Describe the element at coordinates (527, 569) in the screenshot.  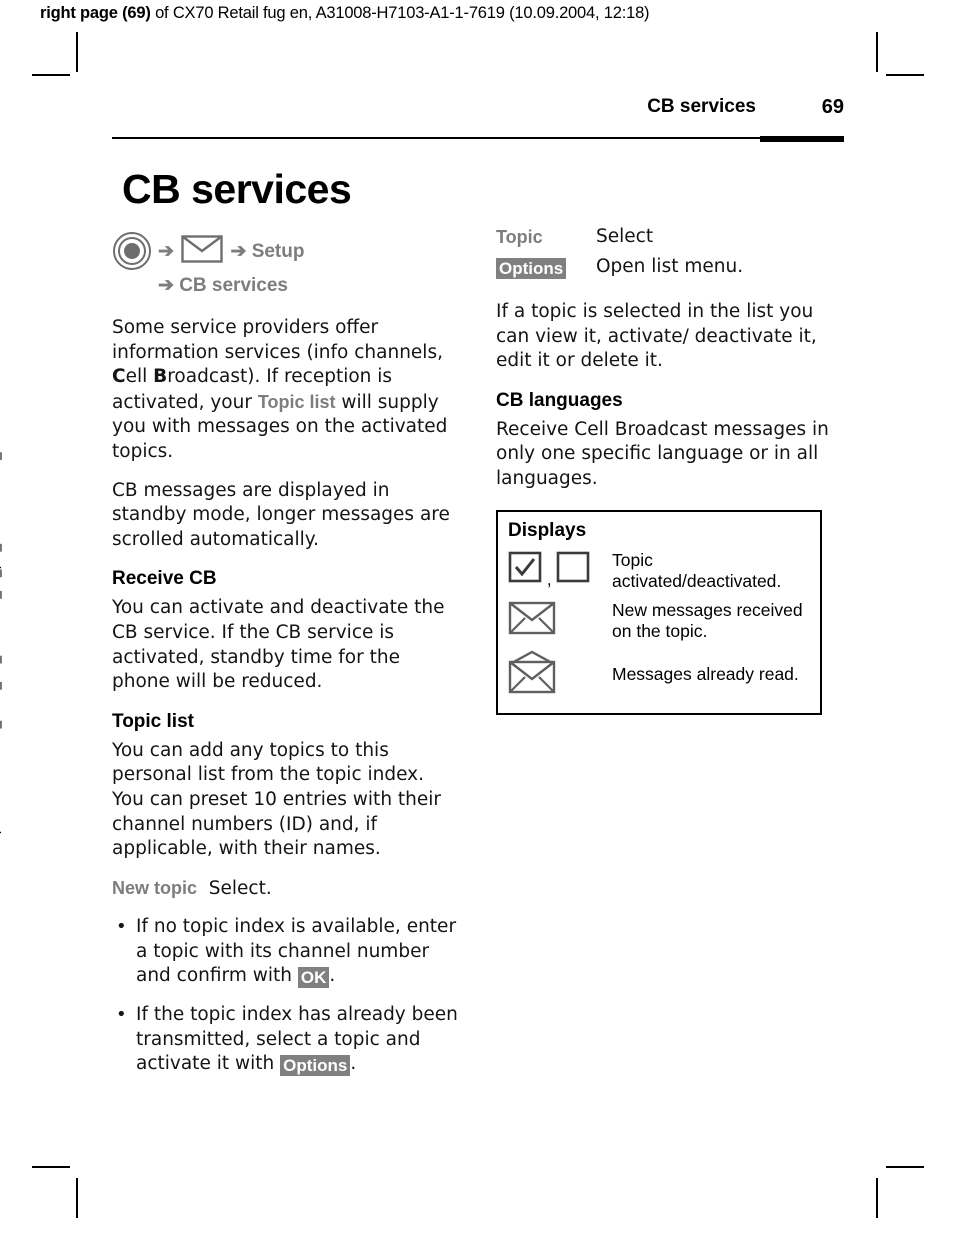
I see `checkbox-checked-icon` at that location.